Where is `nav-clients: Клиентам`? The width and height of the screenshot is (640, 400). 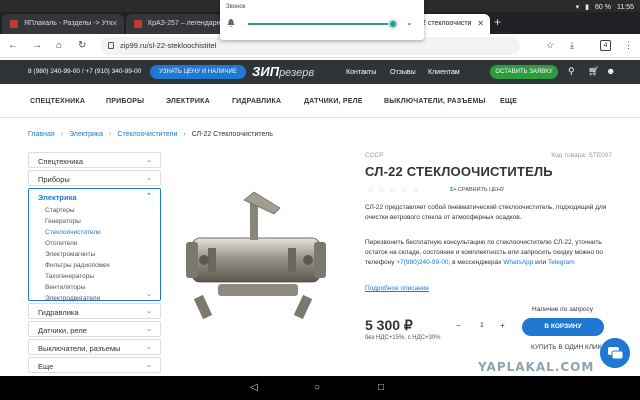 nav-clients: Клиентам is located at coordinates (444, 72).